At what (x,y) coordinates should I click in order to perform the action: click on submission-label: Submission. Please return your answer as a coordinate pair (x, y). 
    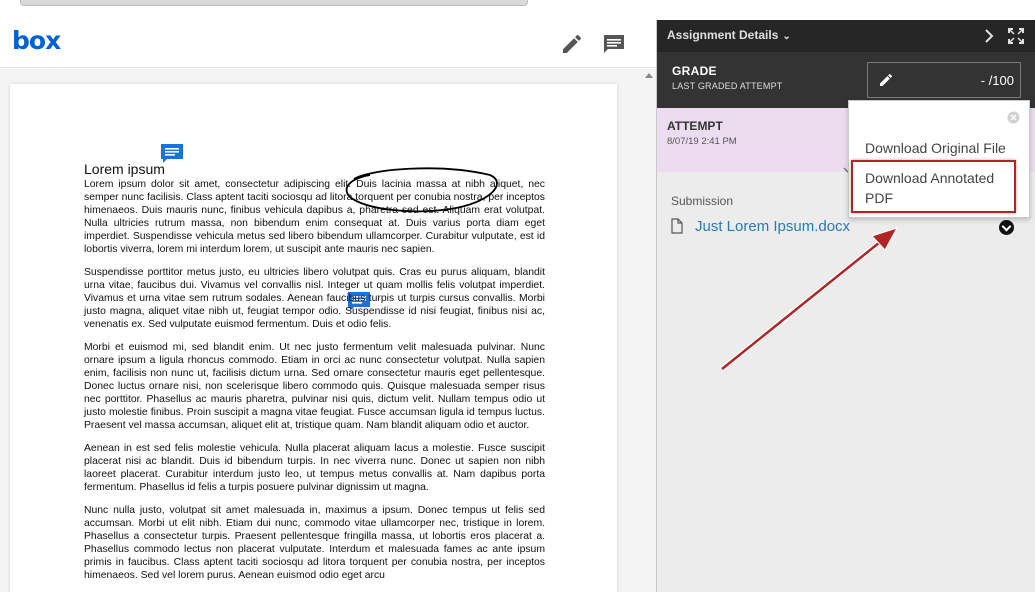
    Looking at the image, I should click on (702, 201).